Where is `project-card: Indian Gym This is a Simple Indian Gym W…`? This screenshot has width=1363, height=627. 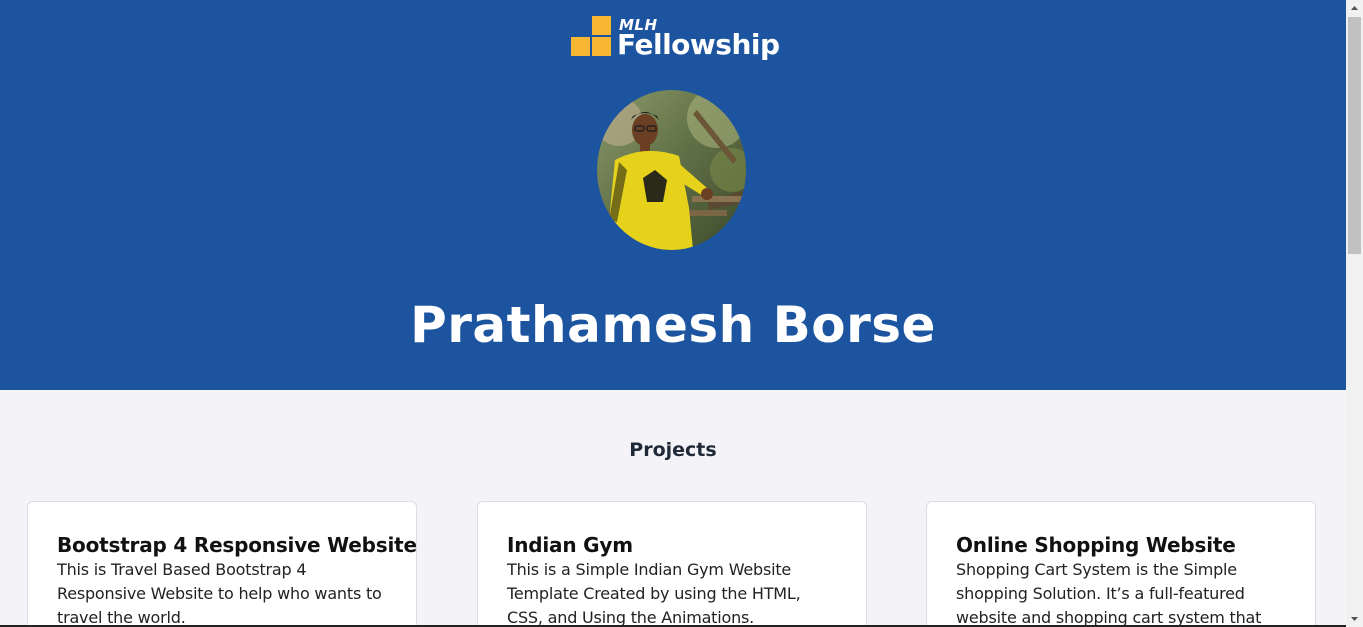
project-card: Indian Gym This is a Simple Indian Gym W… is located at coordinates (672, 564).